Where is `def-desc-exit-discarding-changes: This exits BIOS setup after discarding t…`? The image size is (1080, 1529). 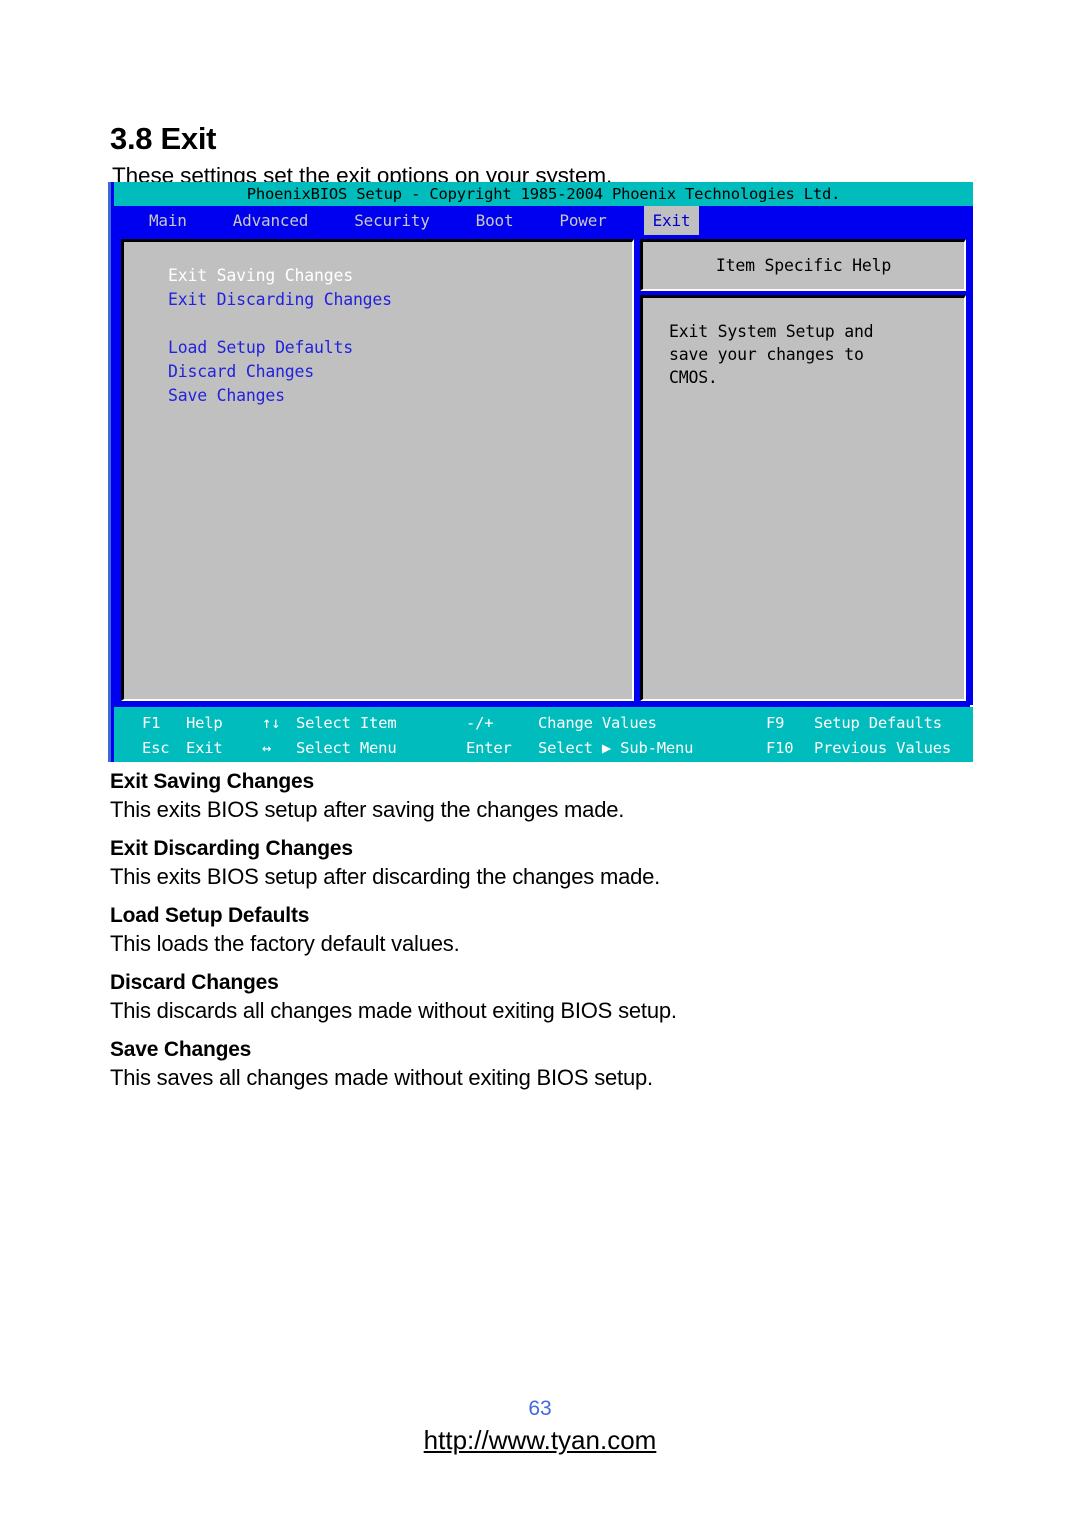 def-desc-exit-discarding-changes: This exits BIOS setup after discarding t… is located at coordinates (385, 876).